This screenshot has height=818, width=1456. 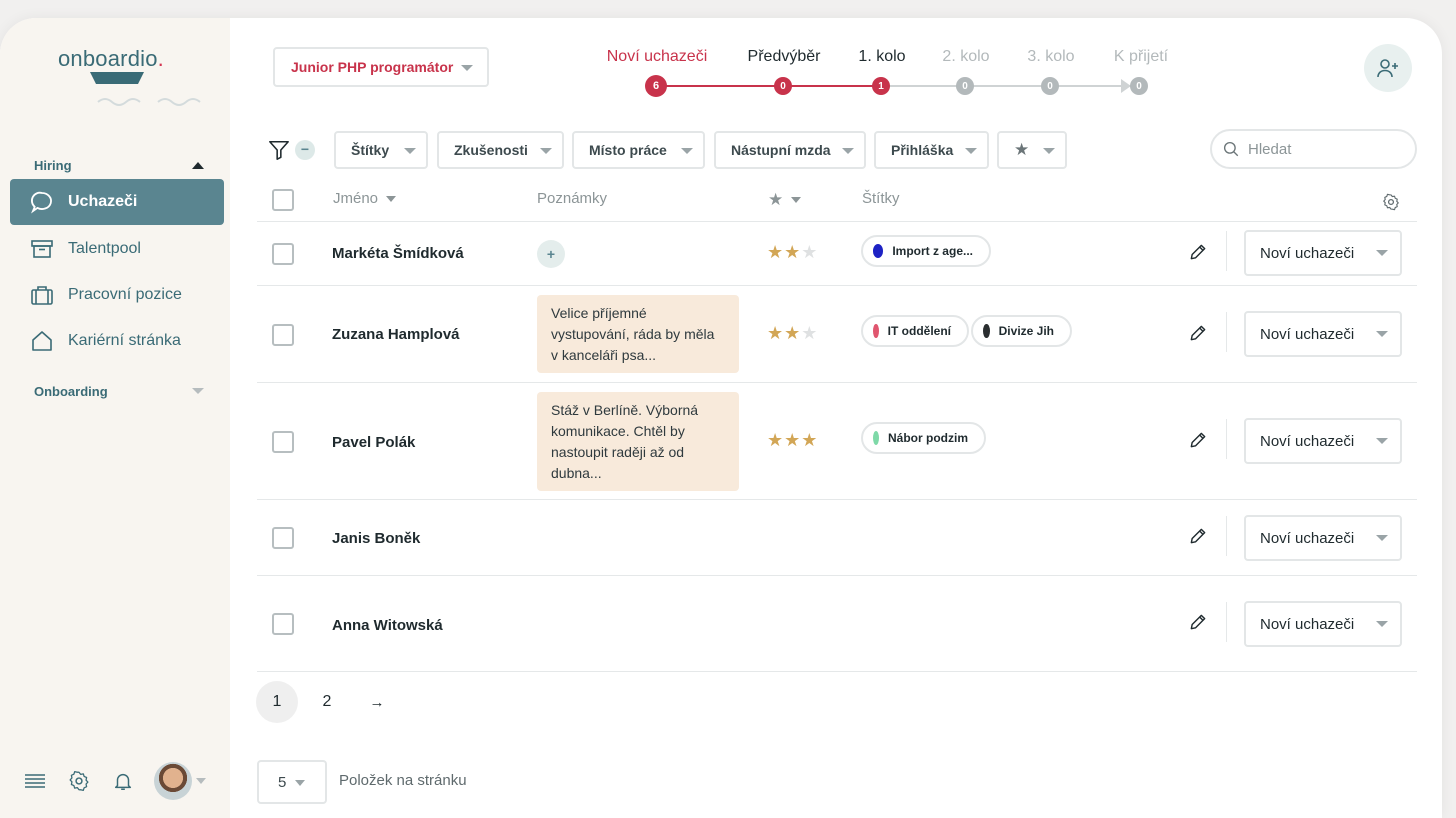 What do you see at coordinates (491, 150) in the screenshot?
I see `filter-label: Zkušenosti` at bounding box center [491, 150].